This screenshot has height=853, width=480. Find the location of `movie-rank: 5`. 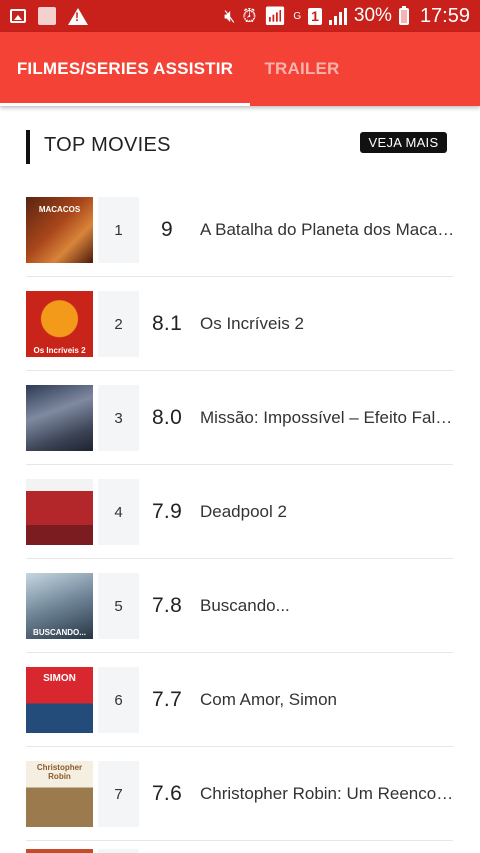

movie-rank: 5 is located at coordinates (118, 606).